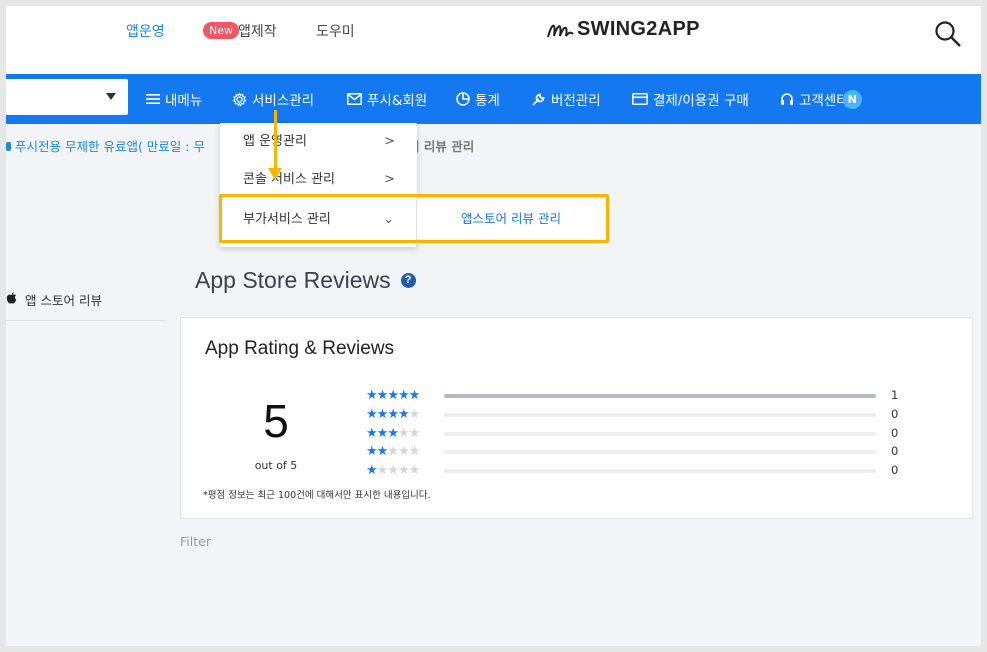 Image resolution: width=987 pixels, height=652 pixels. What do you see at coordinates (257, 31) in the screenshot?
I see `top-link-app-build: 앱제작` at bounding box center [257, 31].